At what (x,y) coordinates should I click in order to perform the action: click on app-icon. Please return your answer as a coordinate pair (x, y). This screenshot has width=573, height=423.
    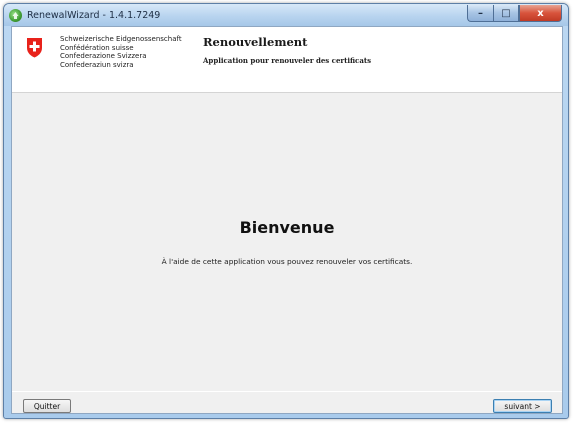
    Looking at the image, I should click on (15, 15).